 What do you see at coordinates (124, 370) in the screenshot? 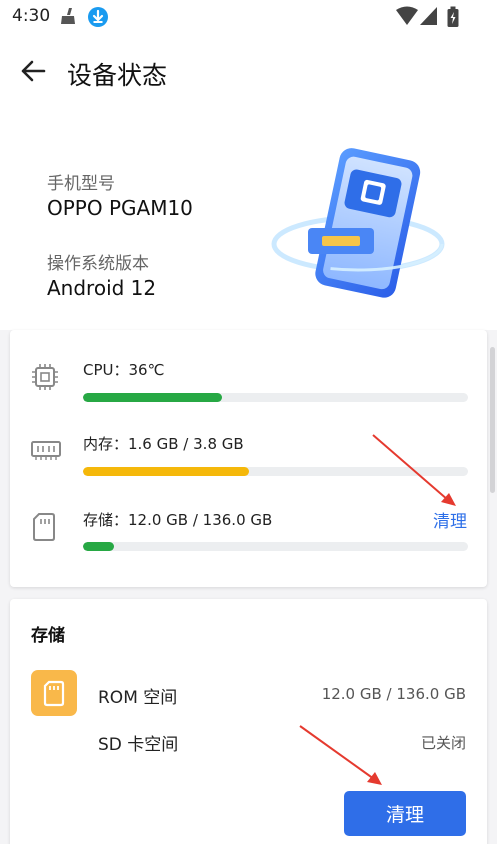
I see `cpu-text: CPU：36℃` at bounding box center [124, 370].